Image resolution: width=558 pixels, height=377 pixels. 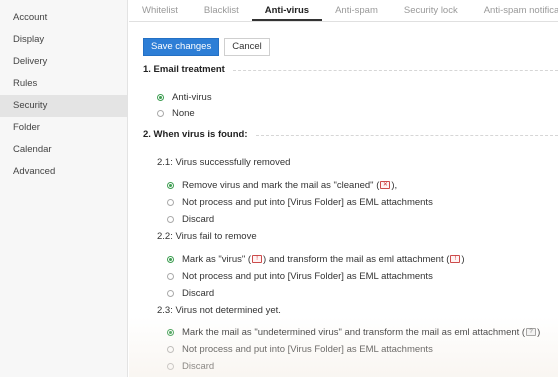 I want to click on subsection-virus-fail-remove: 2.2: Virus fail to remove, so click(x=207, y=236).